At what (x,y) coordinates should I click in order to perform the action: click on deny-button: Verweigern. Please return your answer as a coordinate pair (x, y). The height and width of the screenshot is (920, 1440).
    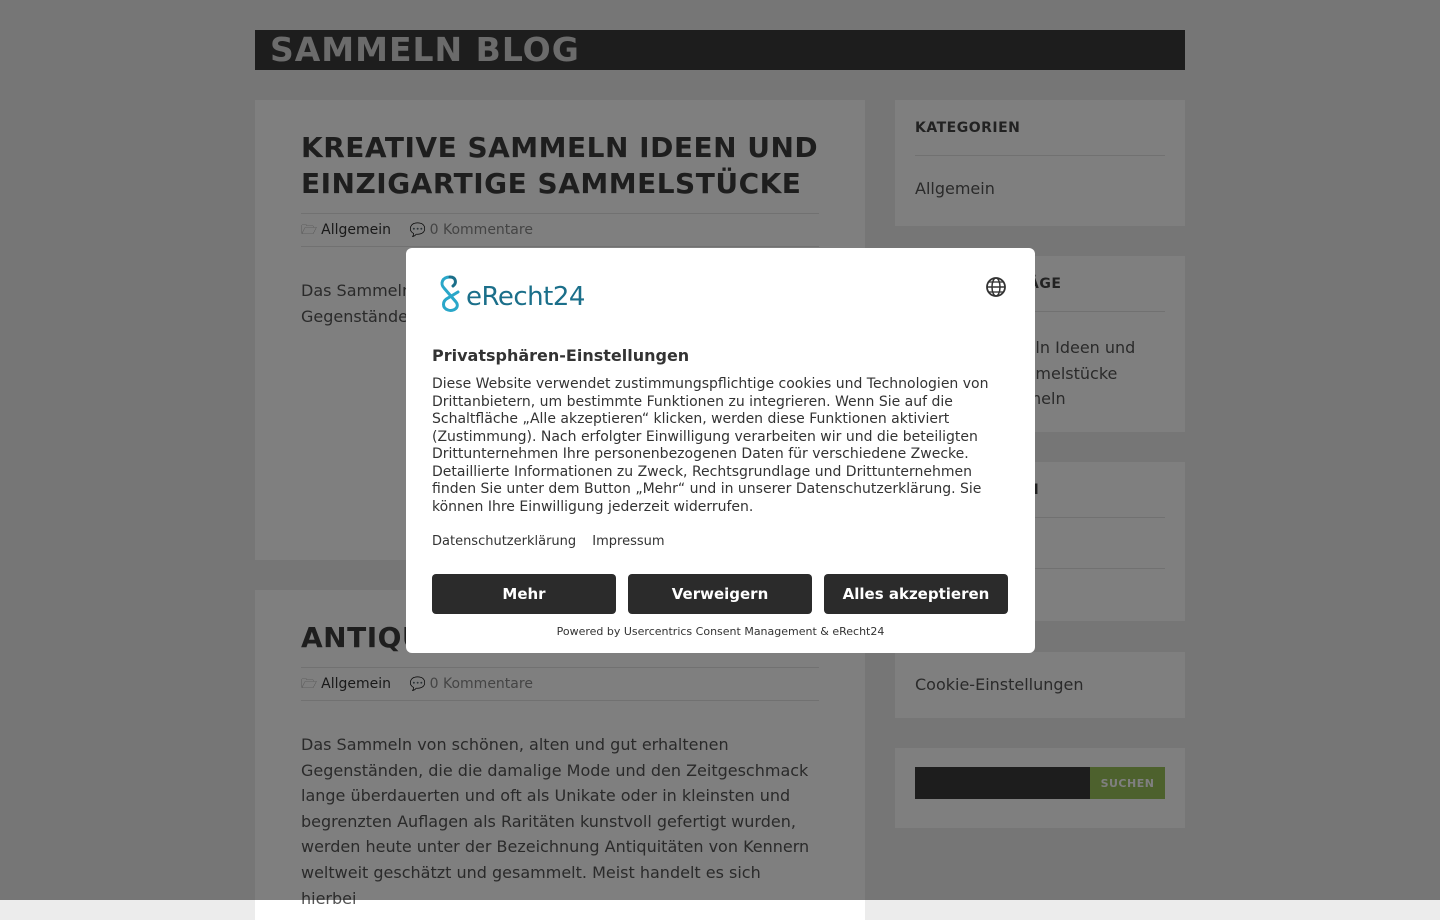
    Looking at the image, I should click on (720, 594).